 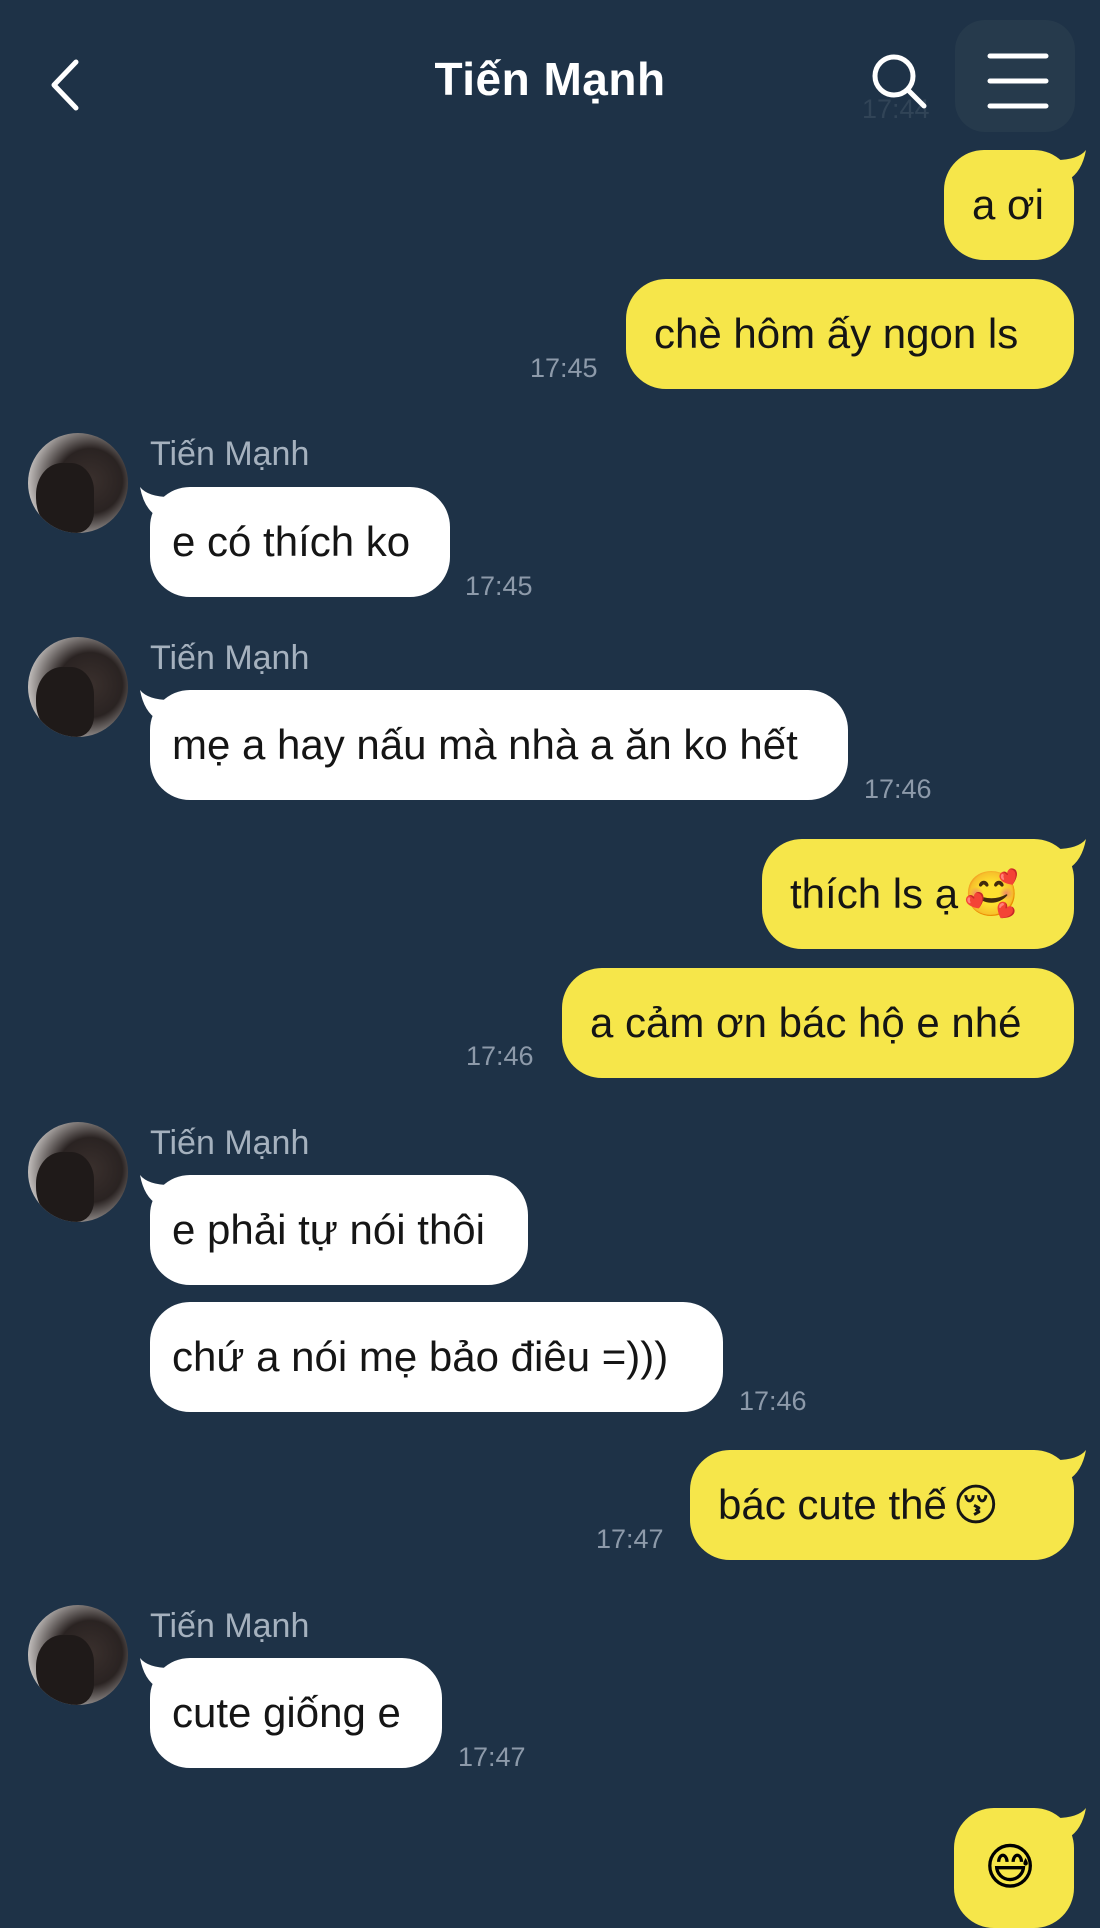 What do you see at coordinates (550, 79) in the screenshot?
I see `chat-title: Tiến Mạnh` at bounding box center [550, 79].